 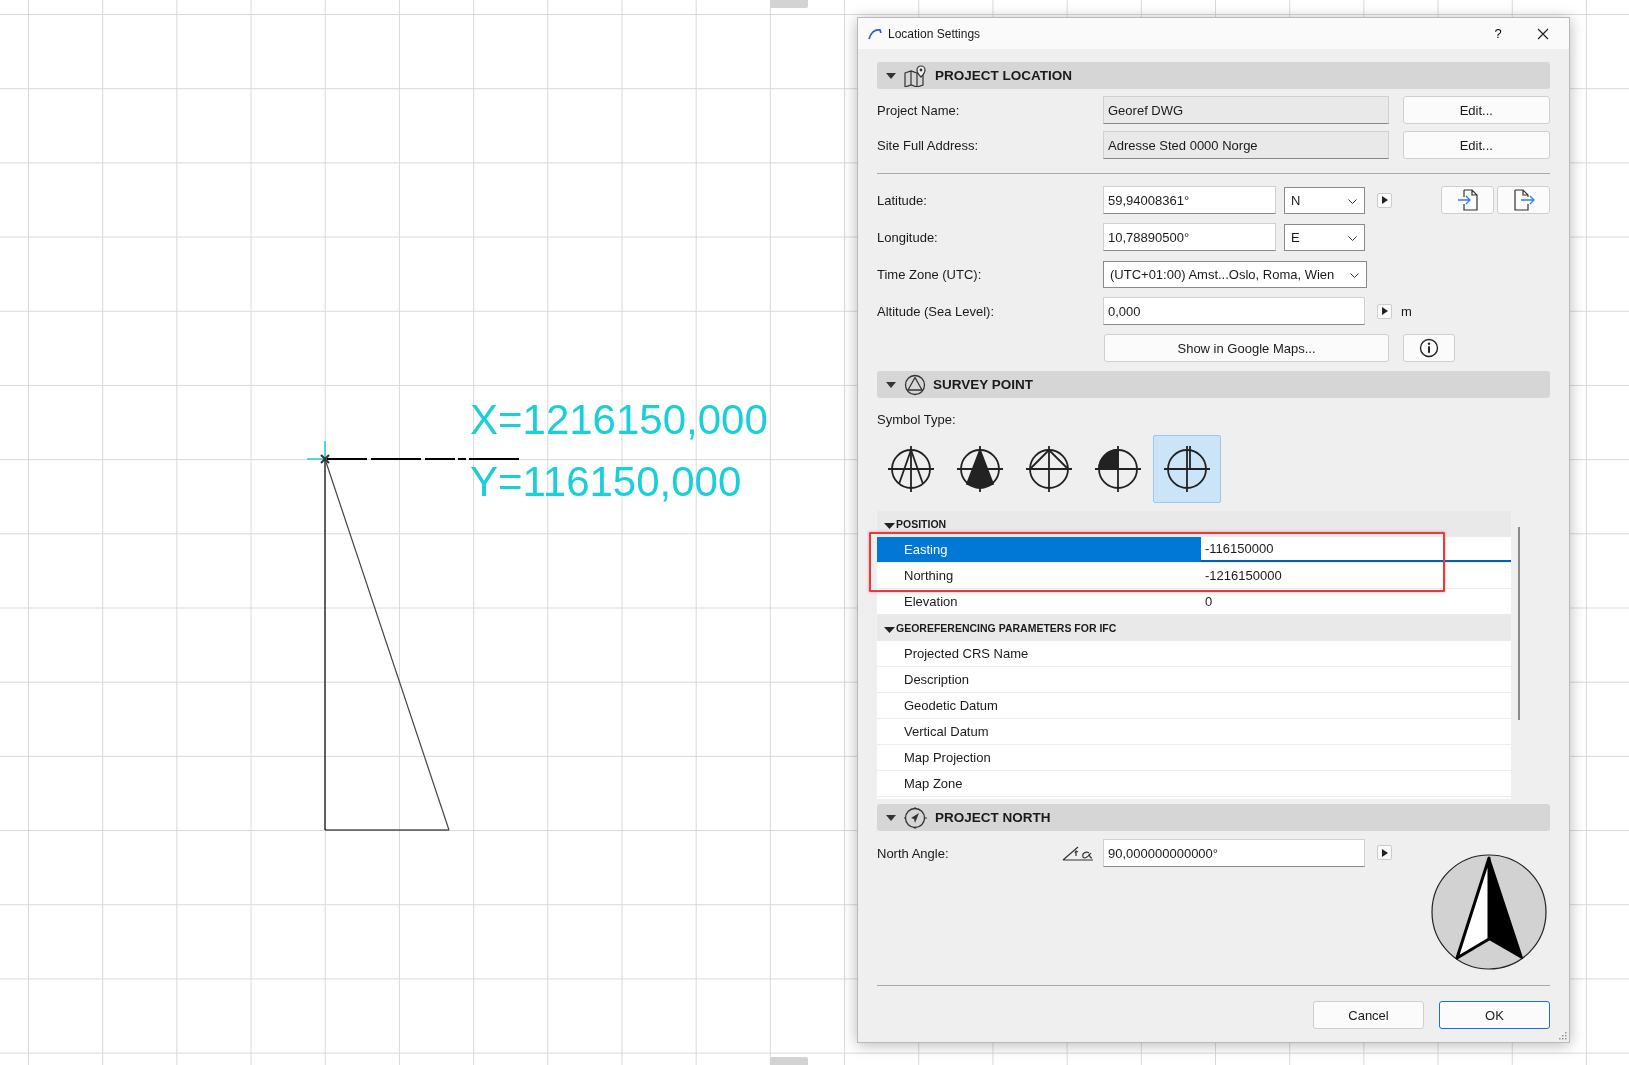 What do you see at coordinates (1213, 384) in the screenshot?
I see `section-header: SURVEY POINT` at bounding box center [1213, 384].